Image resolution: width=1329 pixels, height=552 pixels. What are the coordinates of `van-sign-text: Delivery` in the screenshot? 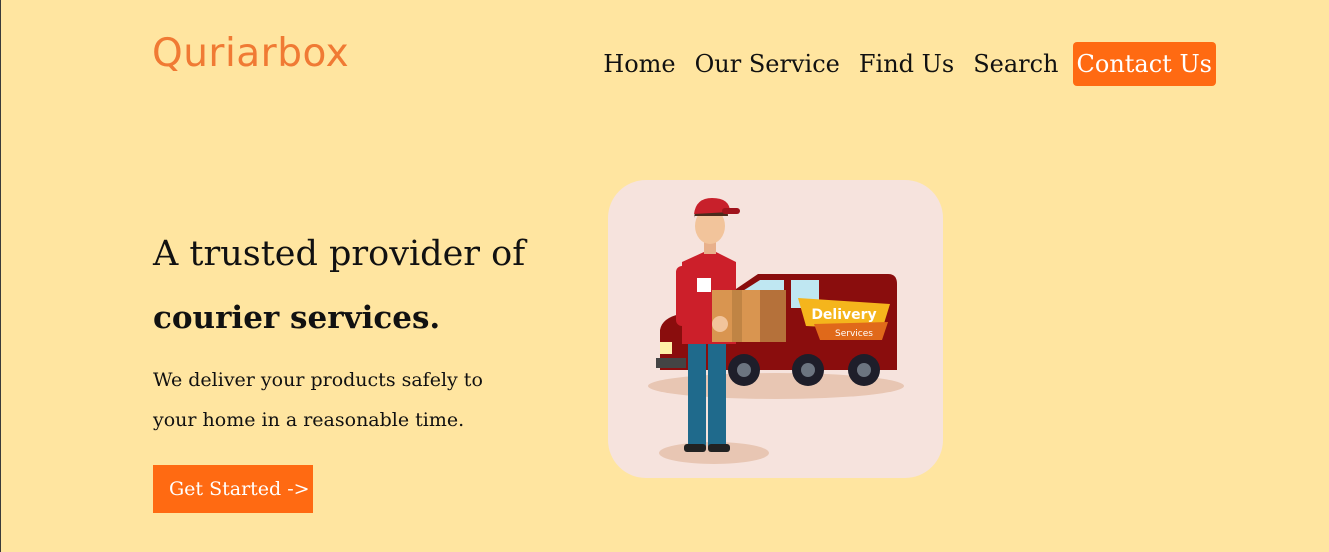 It's located at (843, 315).